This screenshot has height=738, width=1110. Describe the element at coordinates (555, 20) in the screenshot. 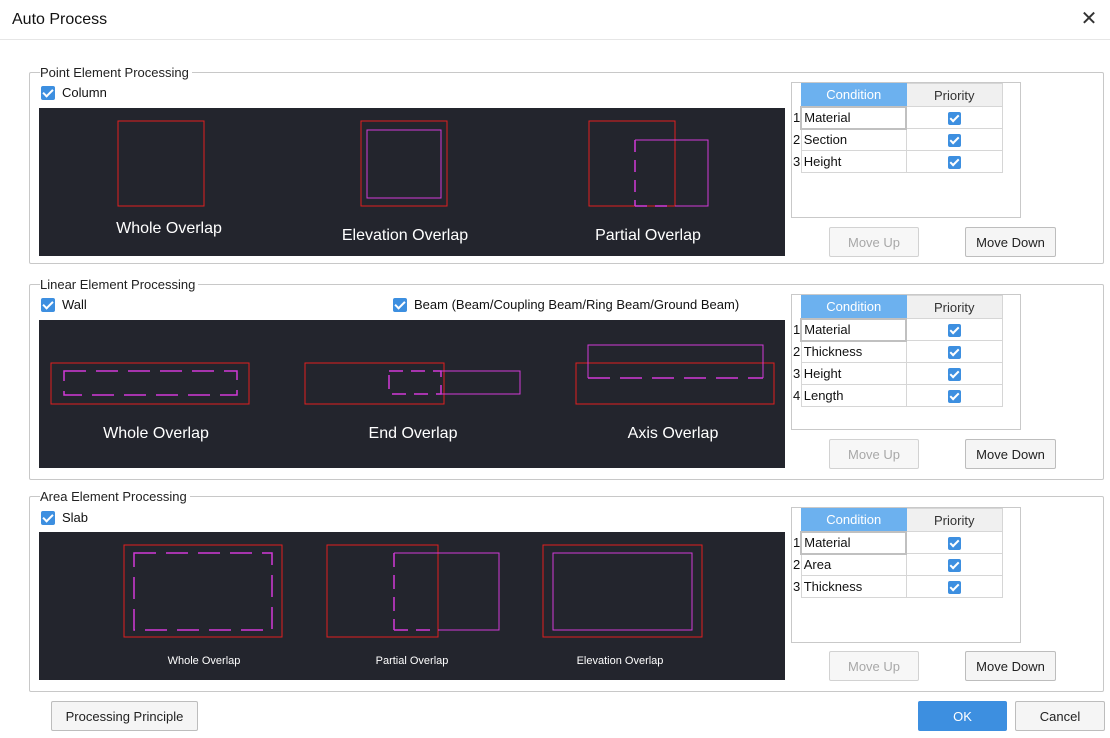

I see `title-bar: Auto Process ✕` at that location.